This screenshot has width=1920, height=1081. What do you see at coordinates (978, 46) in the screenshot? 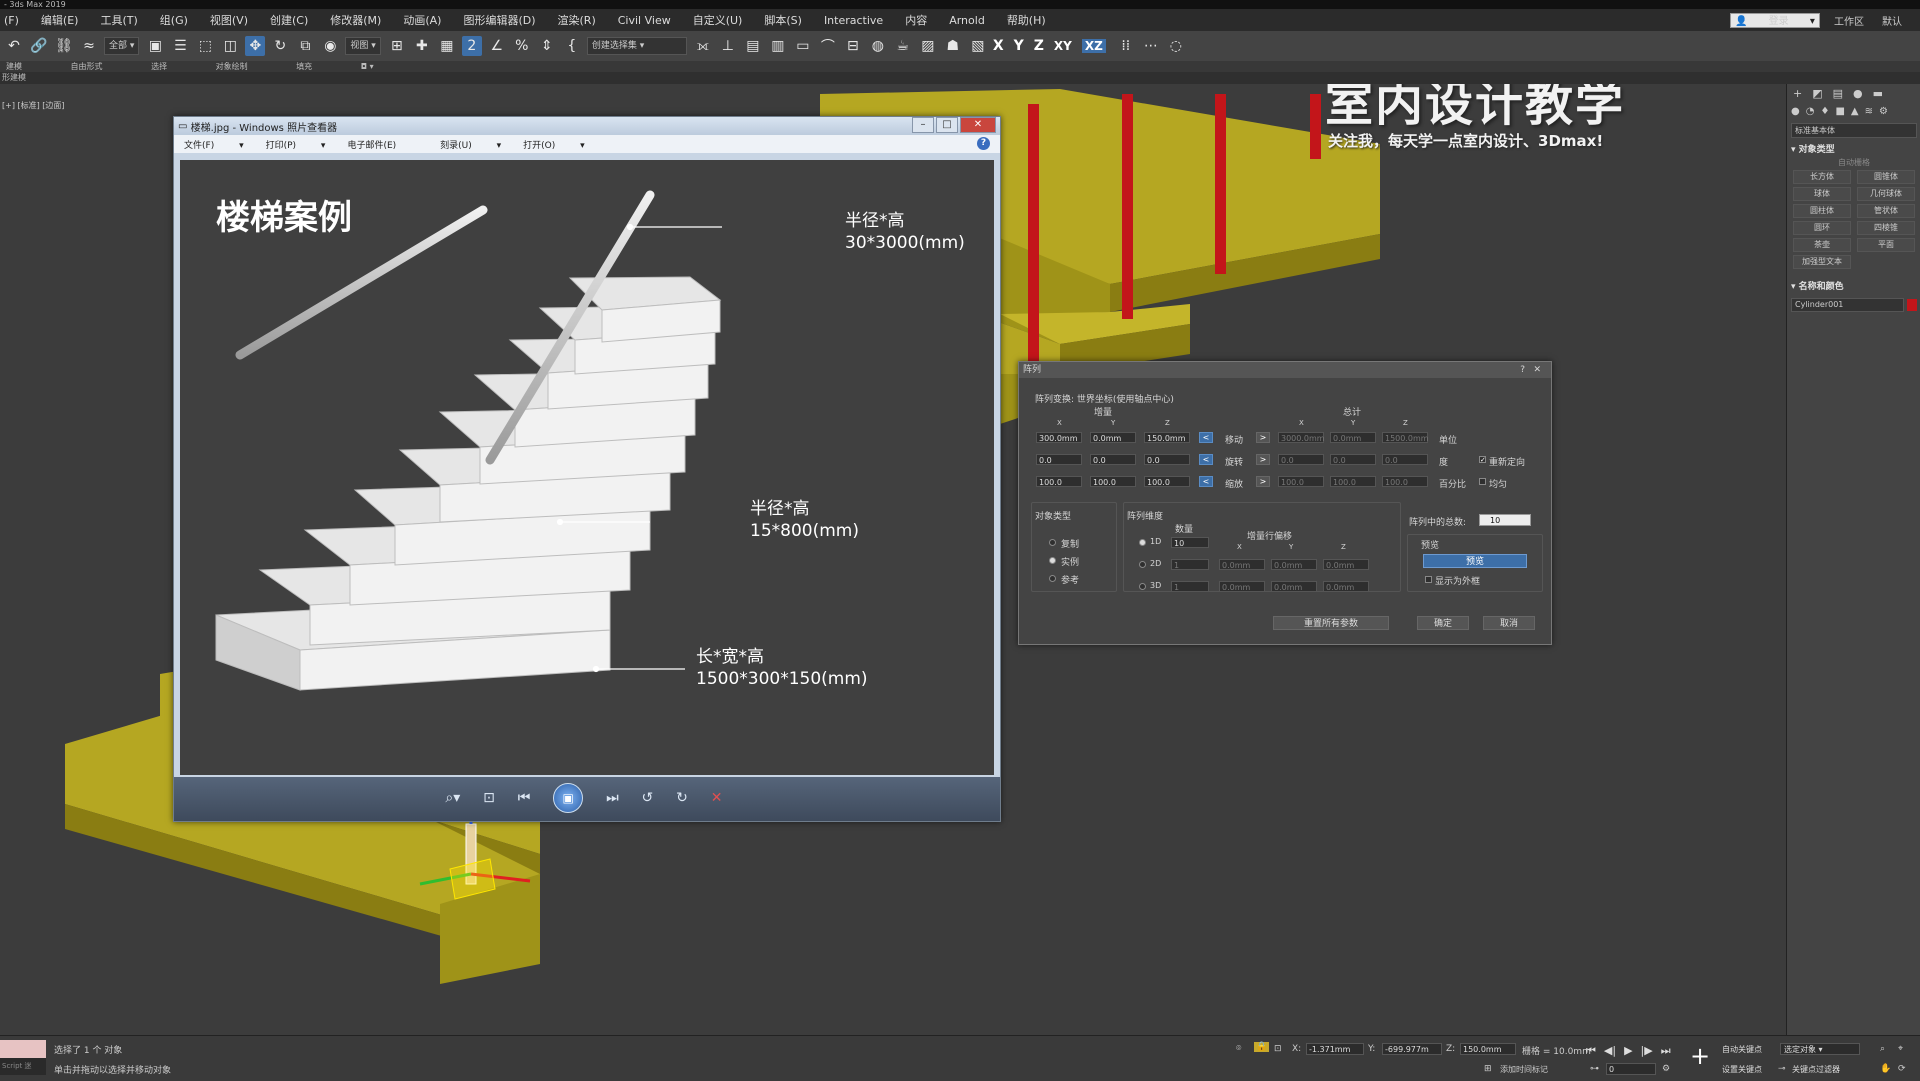
I see `render-iterative-icon: ▧` at bounding box center [978, 46].